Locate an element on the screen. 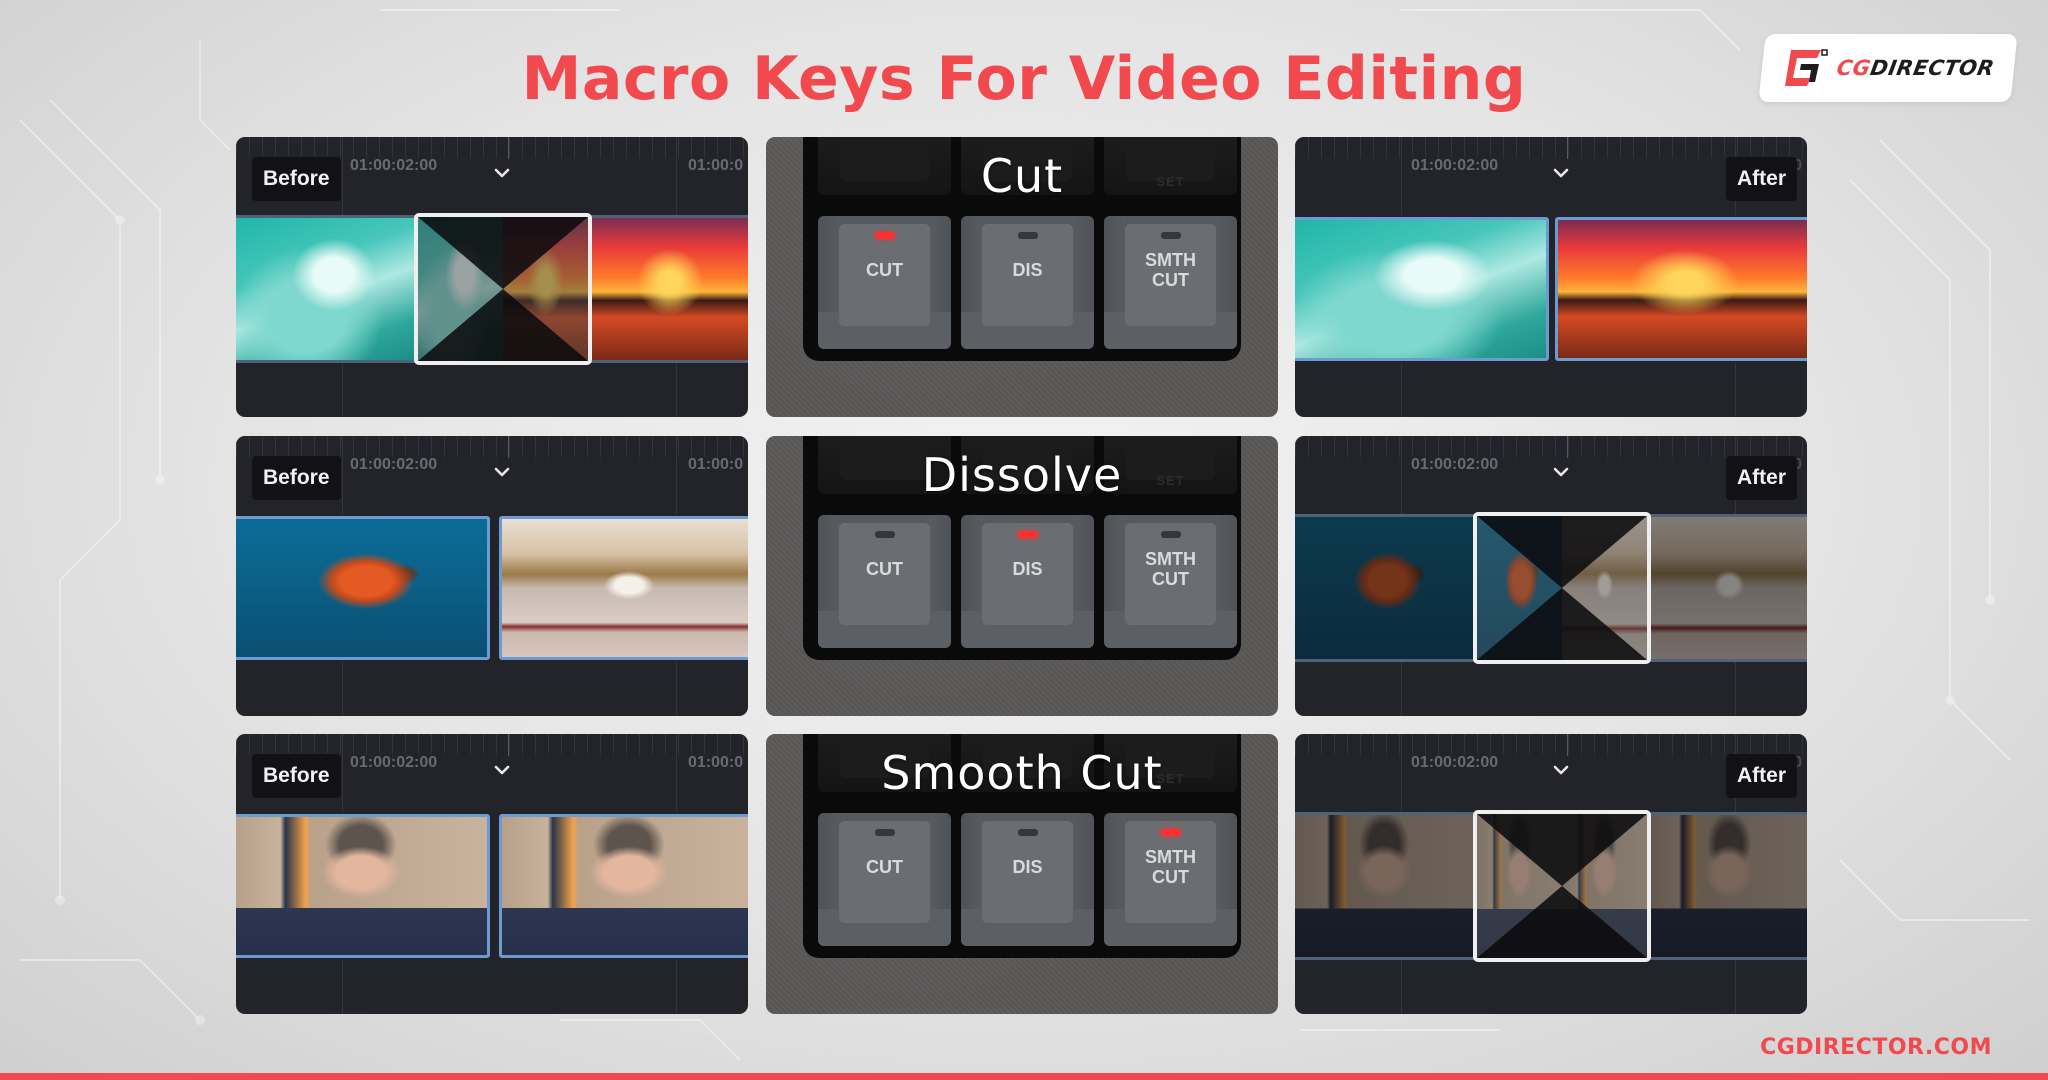 The image size is (2048, 1080). footer-url: CGDIRECTOR.COM is located at coordinates (1876, 1047).